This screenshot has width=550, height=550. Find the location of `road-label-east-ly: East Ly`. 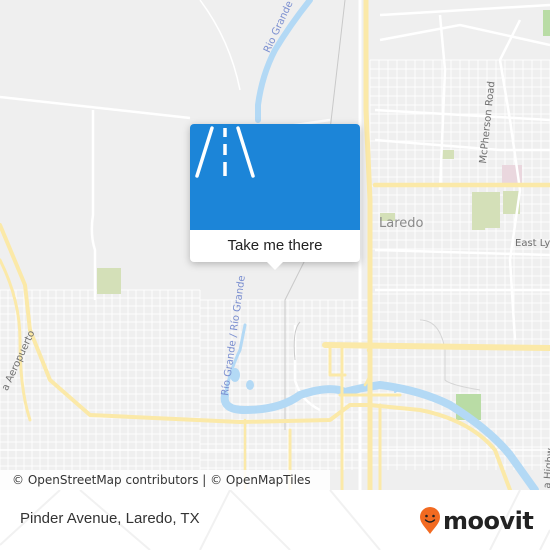

road-label-east-ly: East Ly is located at coordinates (532, 243).